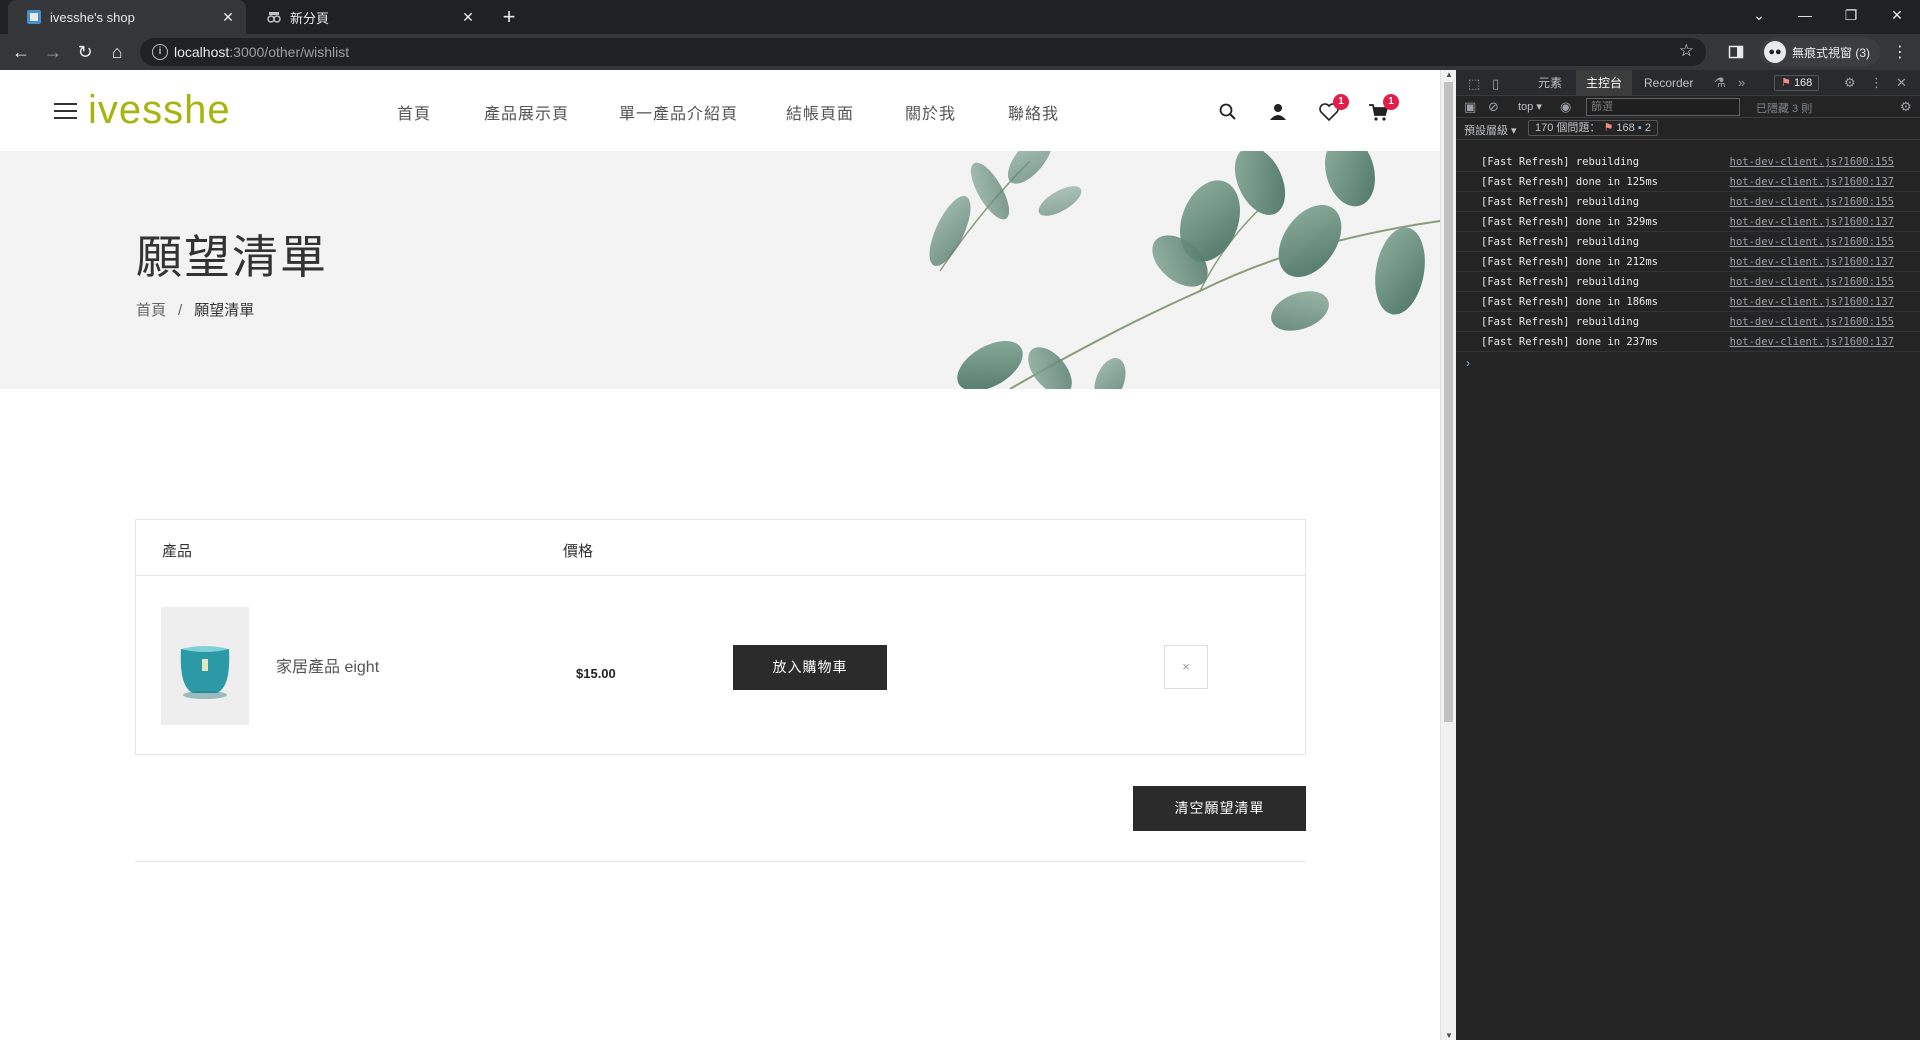  What do you see at coordinates (820, 112) in the screenshot?
I see `nav-checkout: 結帳頁面` at bounding box center [820, 112].